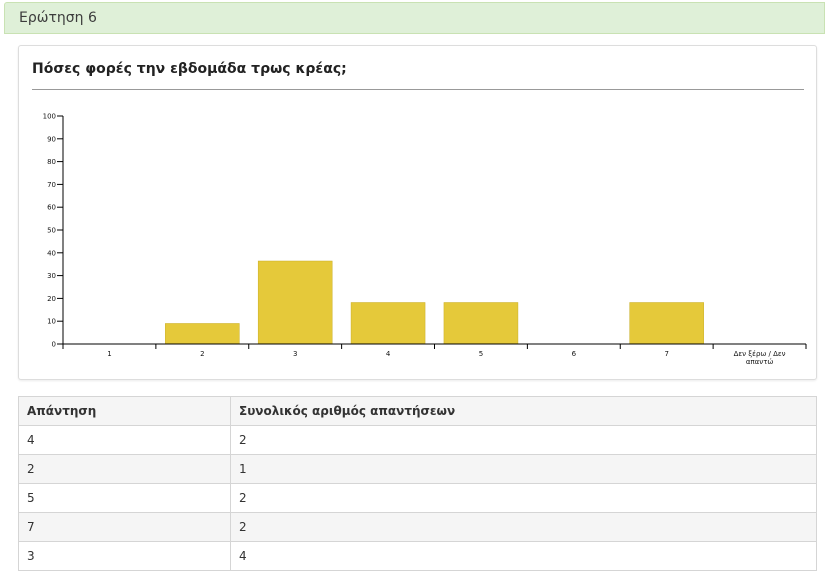  What do you see at coordinates (523, 469) in the screenshot?
I see `count-cell: 1` at bounding box center [523, 469].